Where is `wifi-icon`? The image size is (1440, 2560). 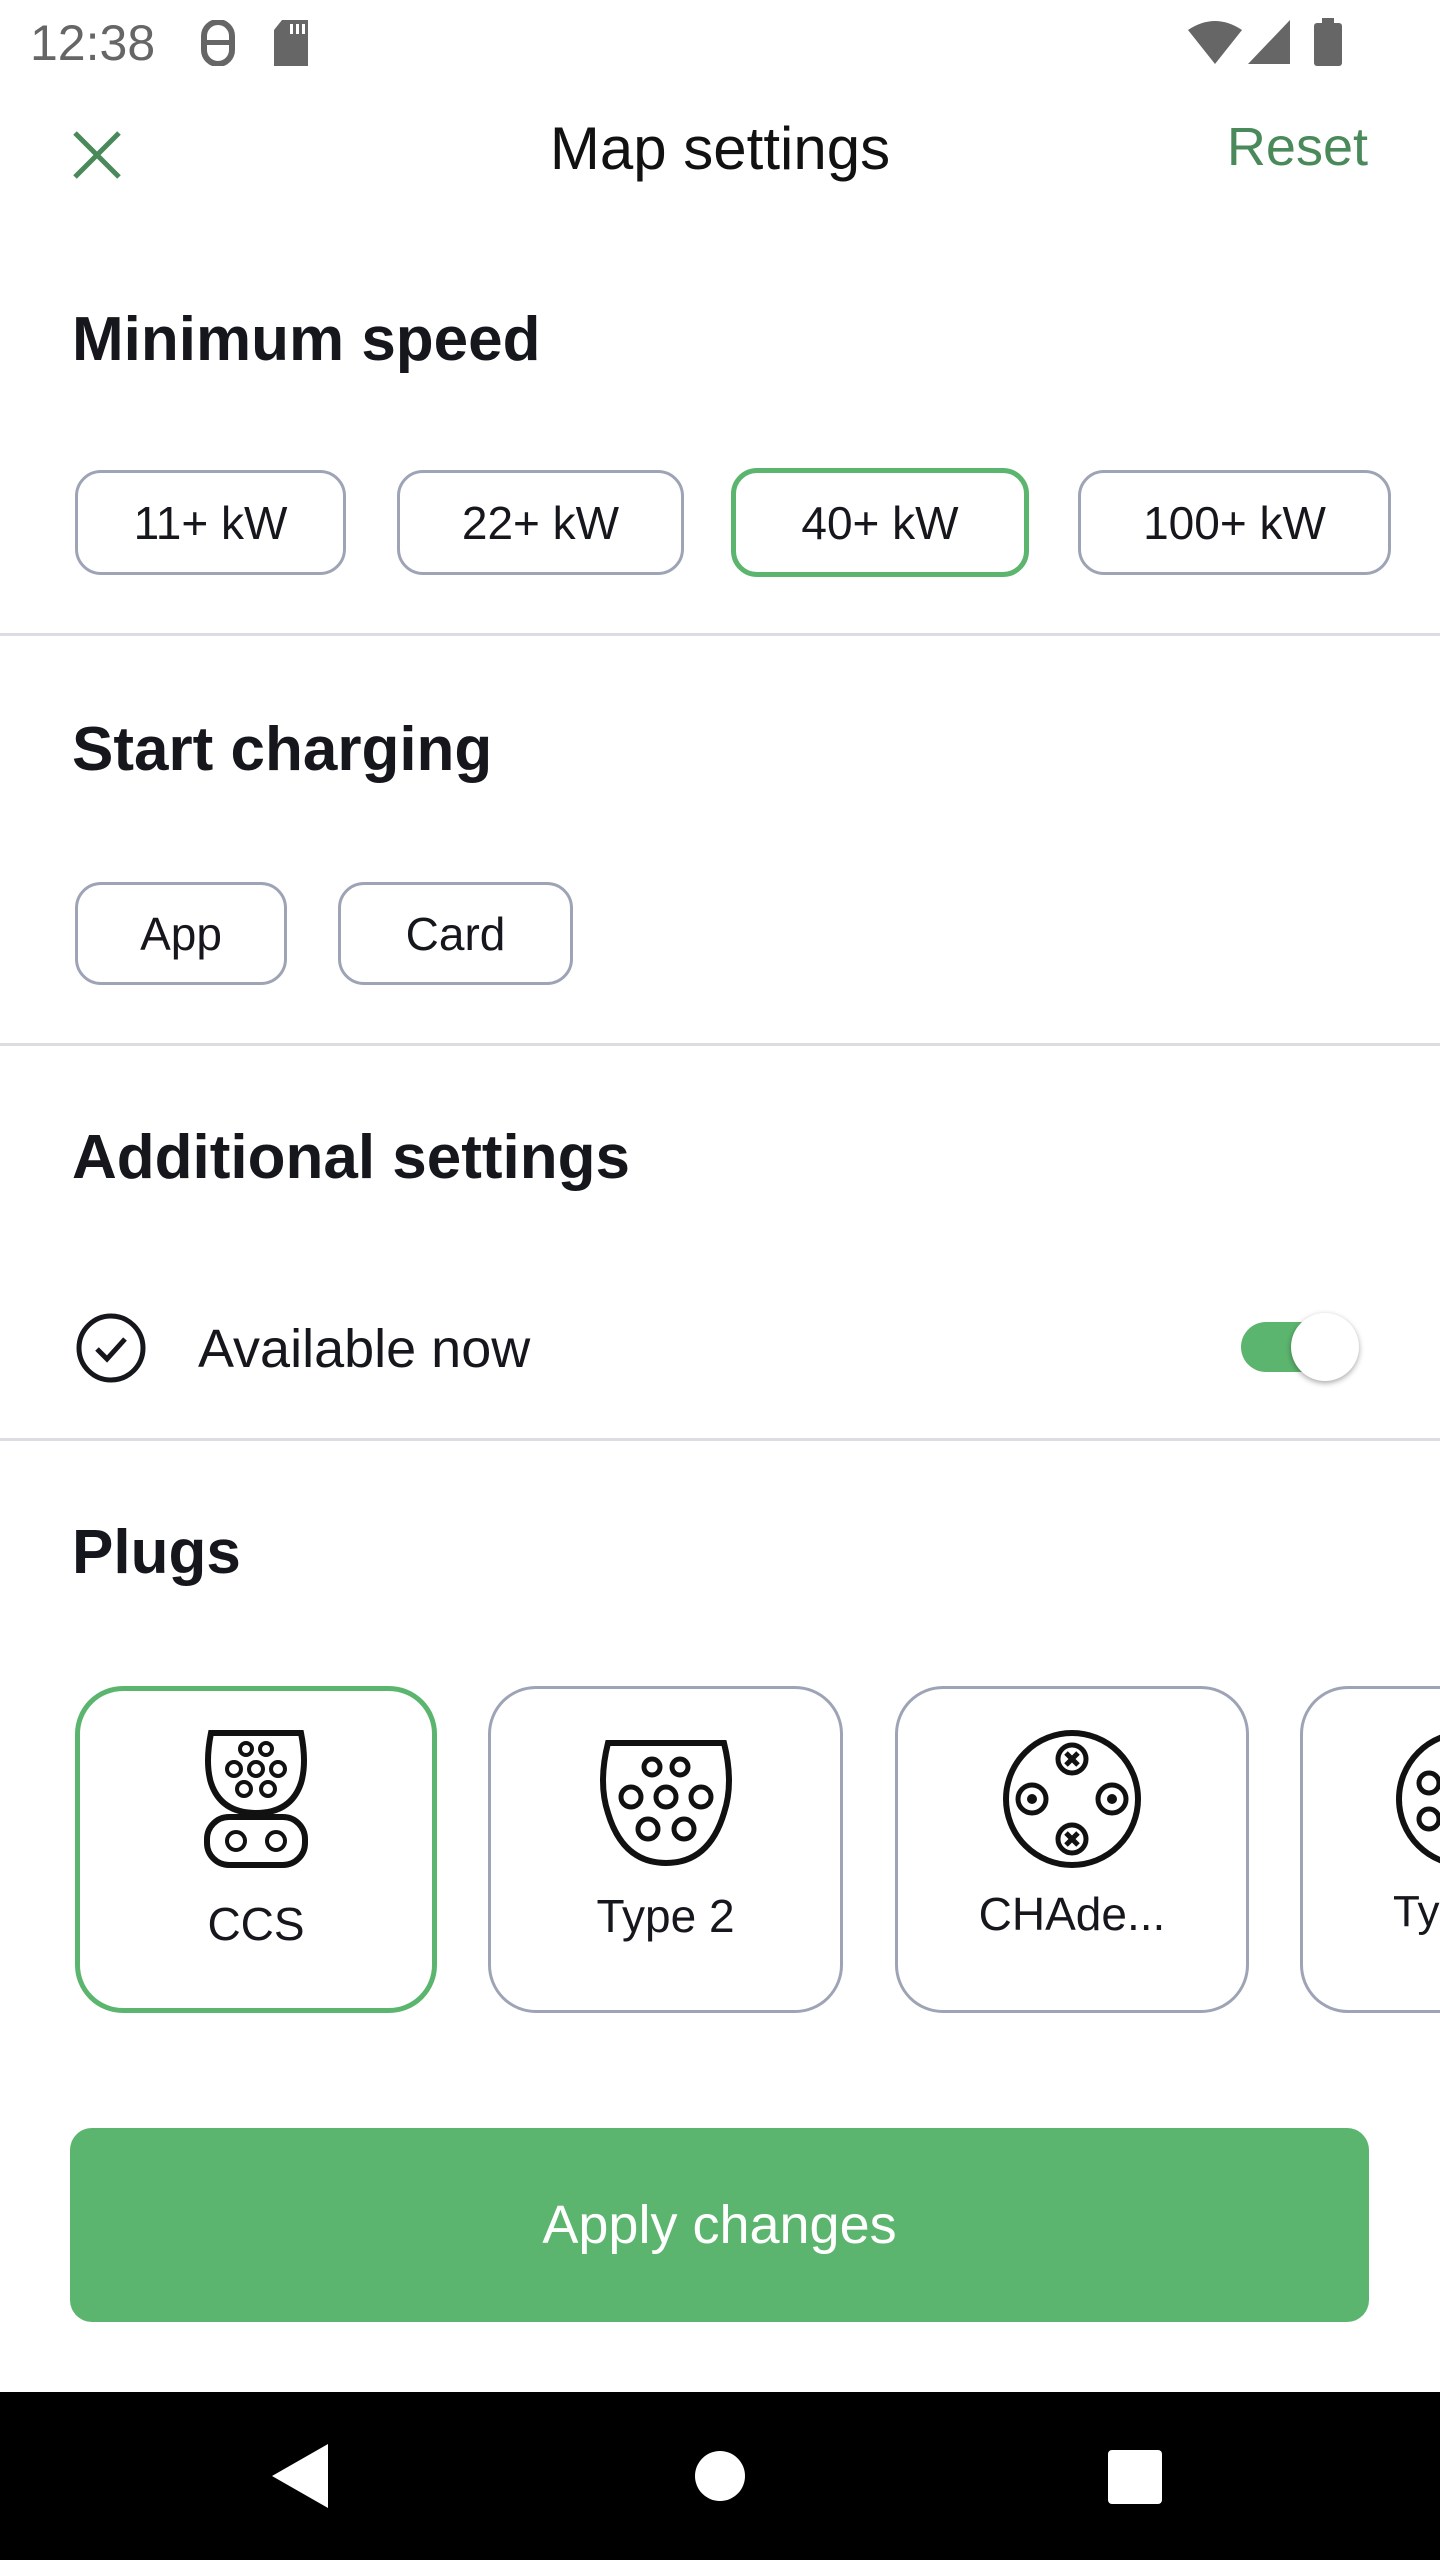 wifi-icon is located at coordinates (1215, 42).